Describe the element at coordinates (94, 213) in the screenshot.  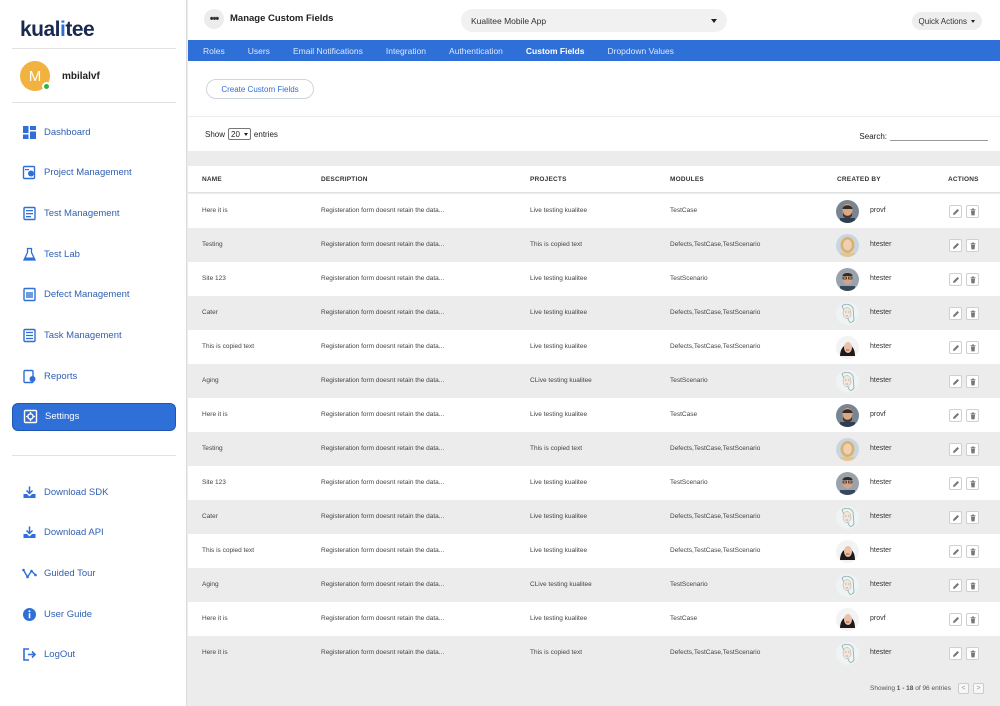
I see `sidebar-item-test-management: Test Management` at that location.